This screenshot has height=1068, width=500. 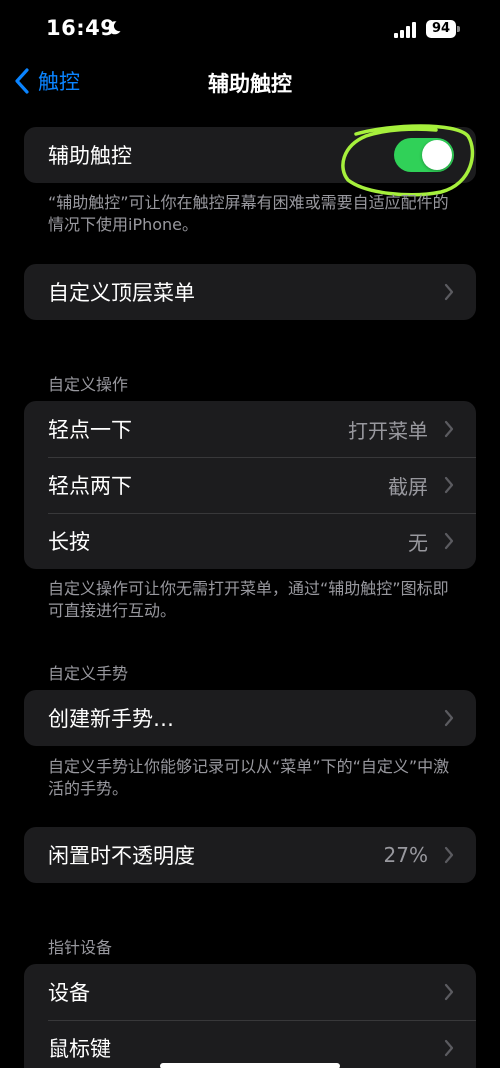 What do you see at coordinates (250, 429) in the screenshot?
I see `single-tap-row: 轻点一下 打开菜单` at bounding box center [250, 429].